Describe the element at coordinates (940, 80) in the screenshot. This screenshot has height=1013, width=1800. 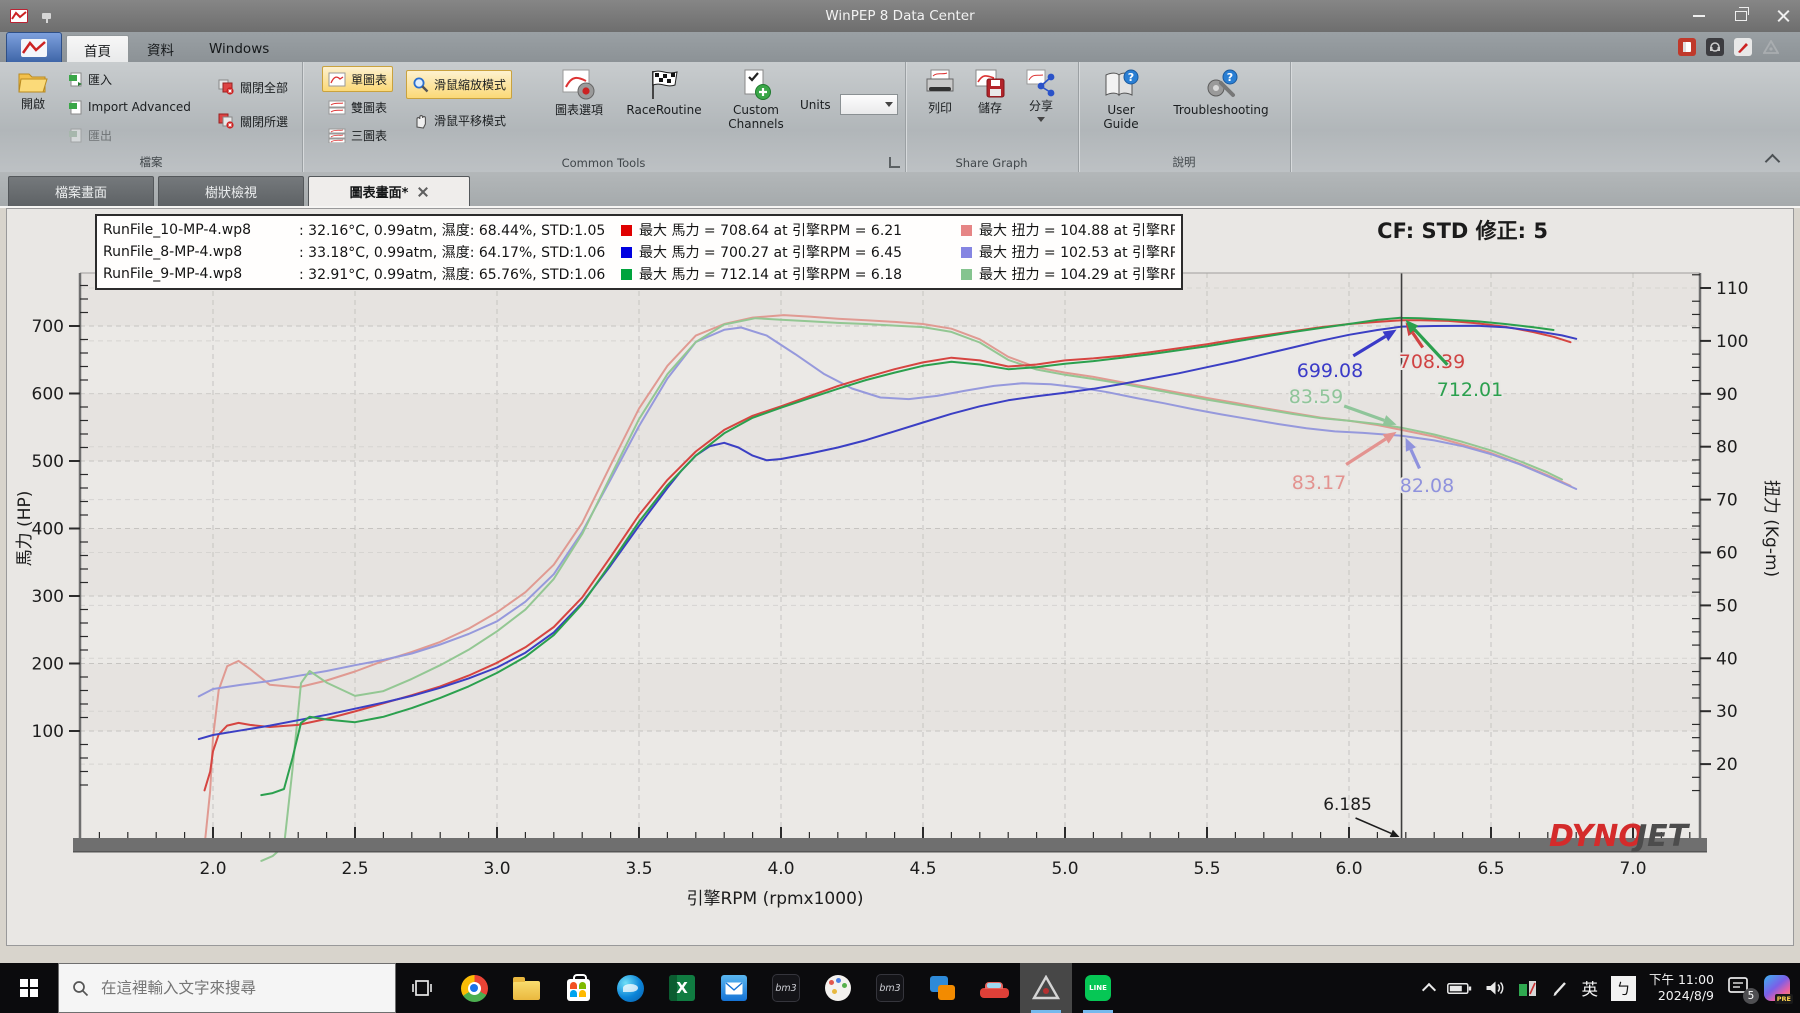
I see `printer-icon` at that location.